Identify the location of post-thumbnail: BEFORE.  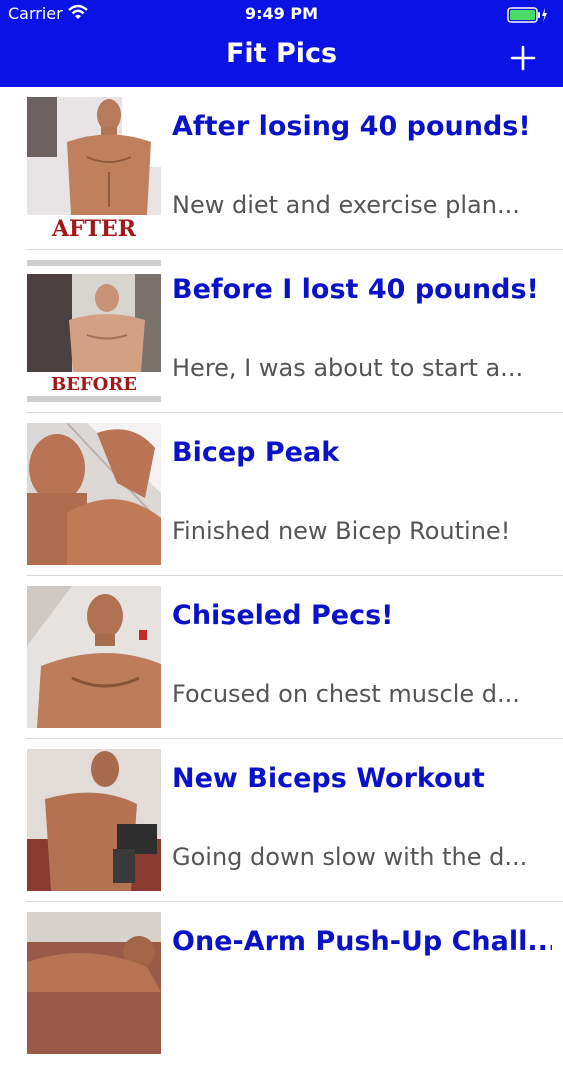
(94, 331).